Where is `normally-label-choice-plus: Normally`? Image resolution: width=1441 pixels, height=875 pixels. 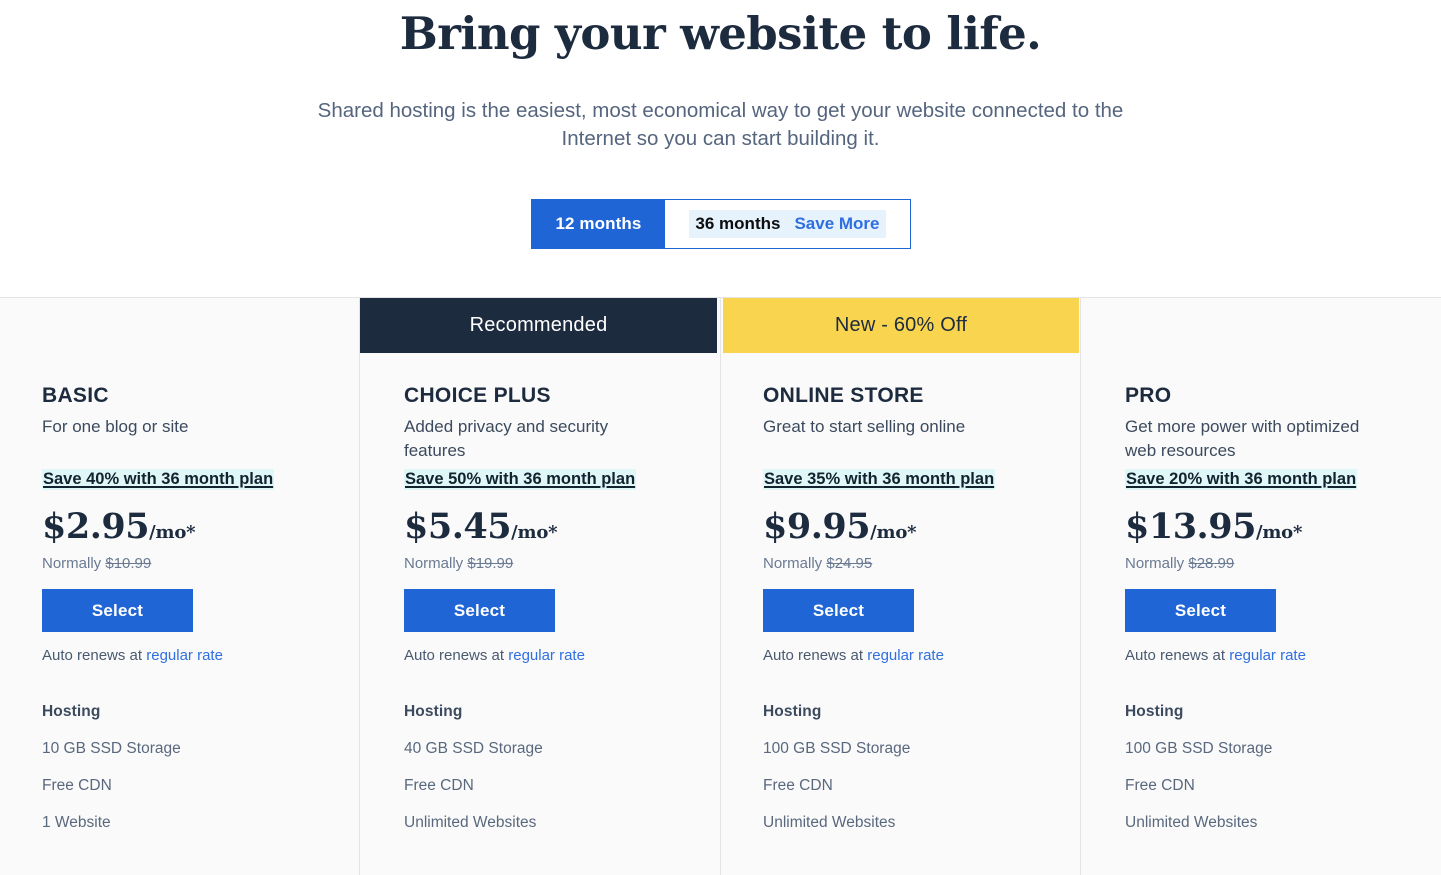
normally-label-choice-plus: Normally is located at coordinates (434, 563).